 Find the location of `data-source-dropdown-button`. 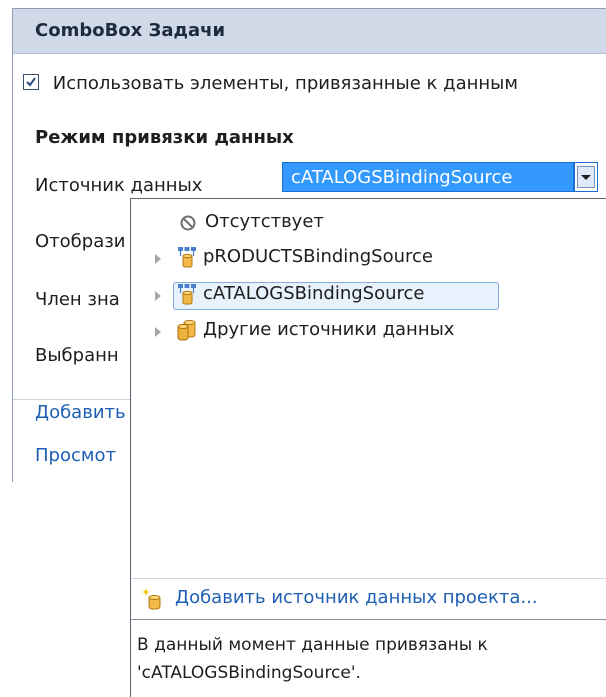

data-source-dropdown-button is located at coordinates (586, 177).